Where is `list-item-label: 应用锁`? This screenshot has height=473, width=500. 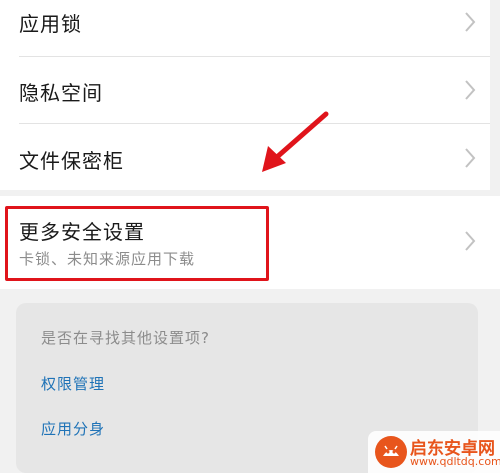 list-item-label: 应用锁 is located at coordinates (50, 24).